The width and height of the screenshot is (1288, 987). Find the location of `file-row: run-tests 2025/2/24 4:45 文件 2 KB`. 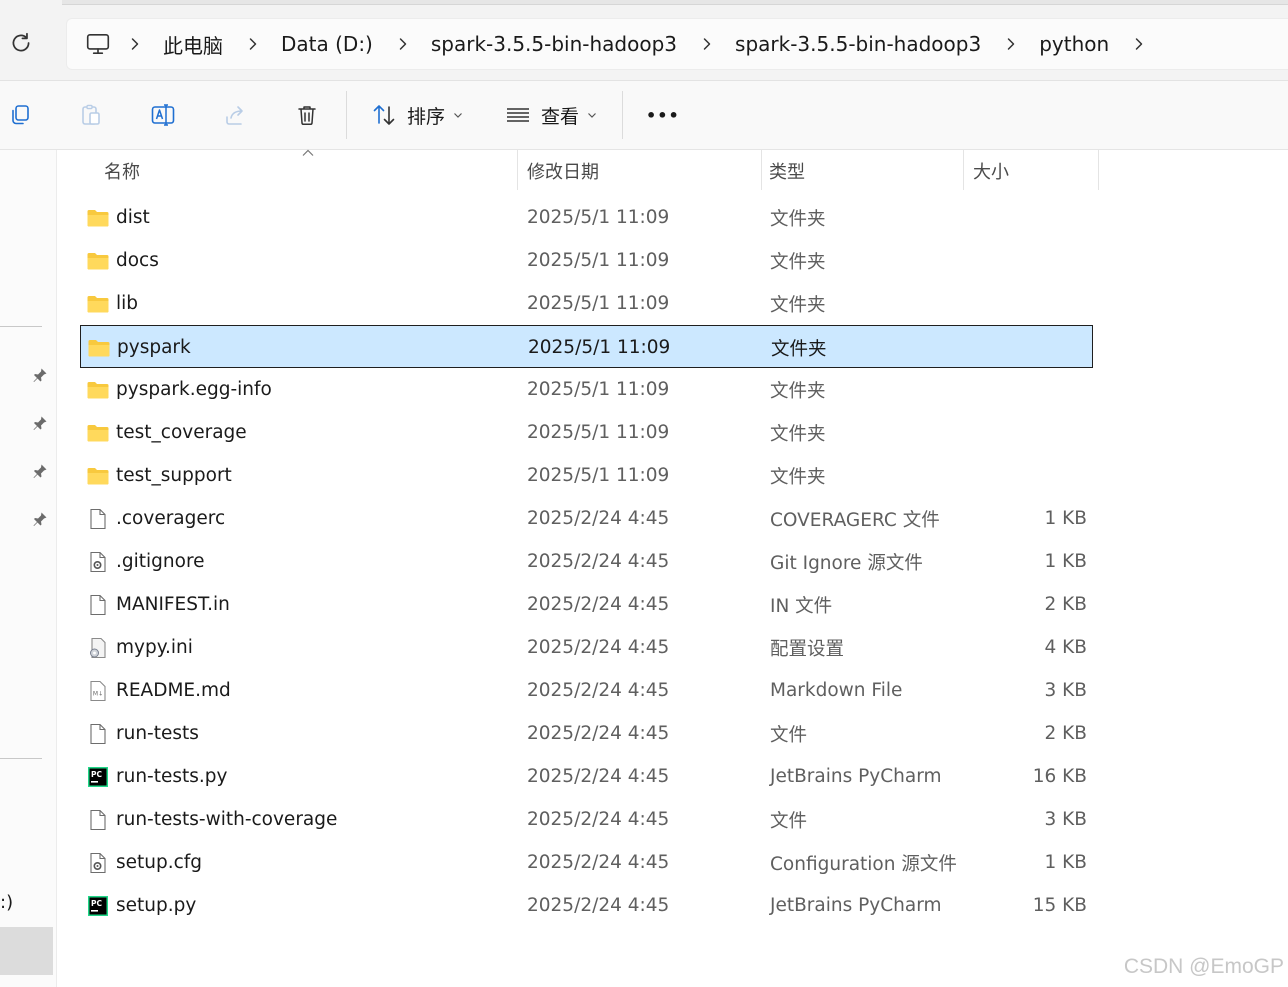

file-row: run-tests 2025/2/24 4:45 文件 2 KB is located at coordinates (586, 733).